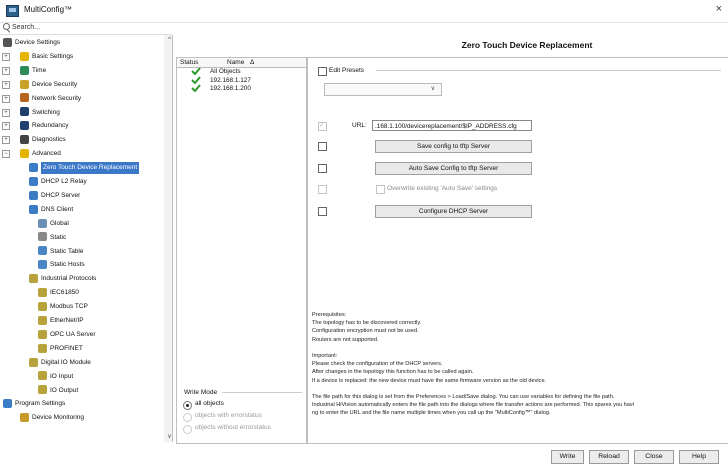 The width and height of the screenshot is (728, 465). What do you see at coordinates (187, 405) in the screenshot?
I see `write-mode-radio` at bounding box center [187, 405].